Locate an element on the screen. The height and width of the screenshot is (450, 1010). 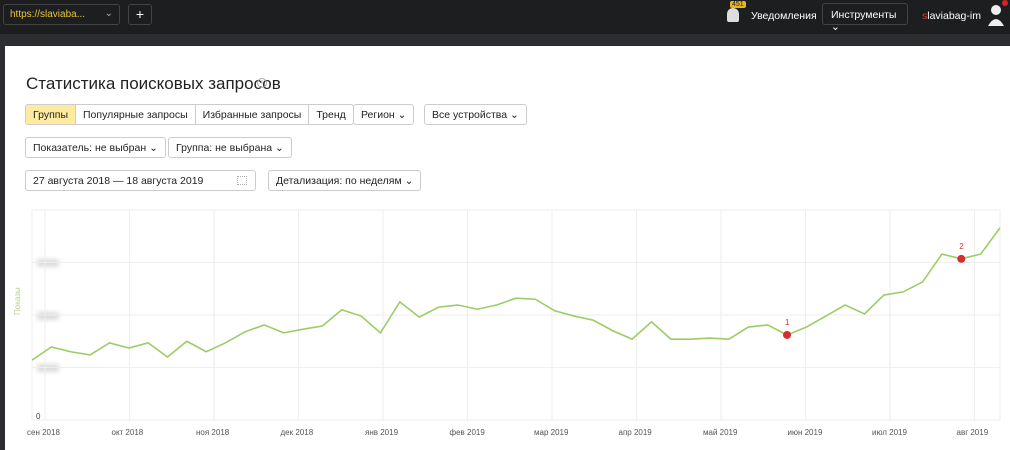
annotation-label: 2 is located at coordinates (961, 246).